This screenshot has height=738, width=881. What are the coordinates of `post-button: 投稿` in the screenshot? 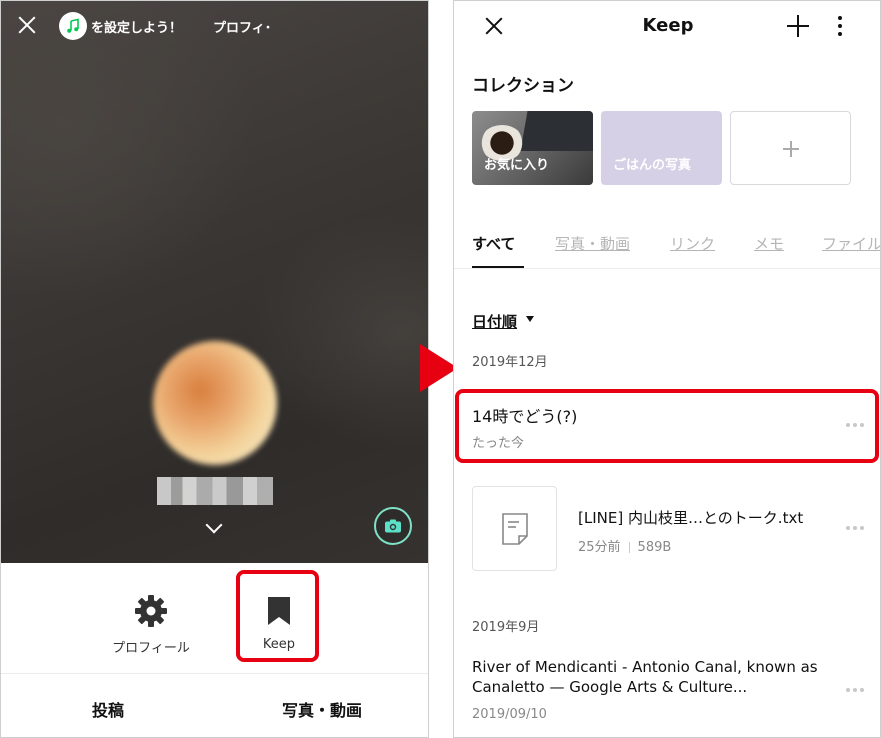 It's located at (108, 709).